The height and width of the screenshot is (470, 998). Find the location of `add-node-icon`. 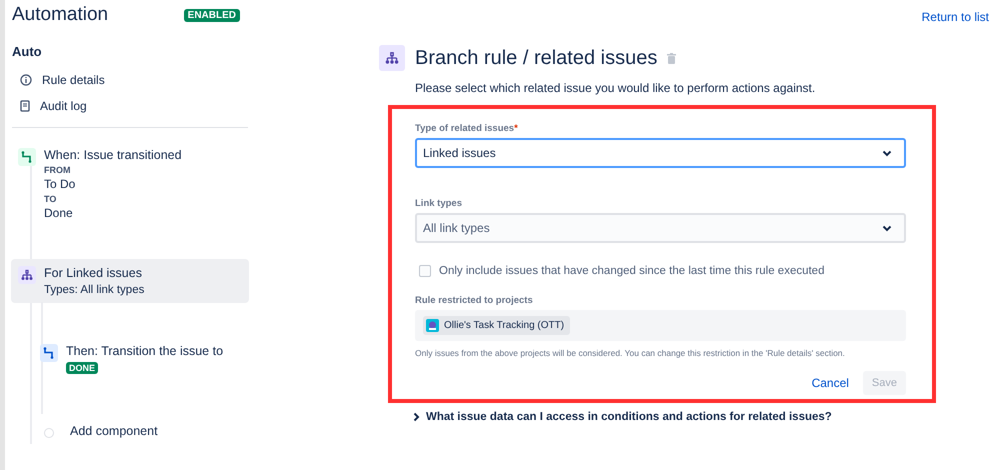

add-node-icon is located at coordinates (49, 433).